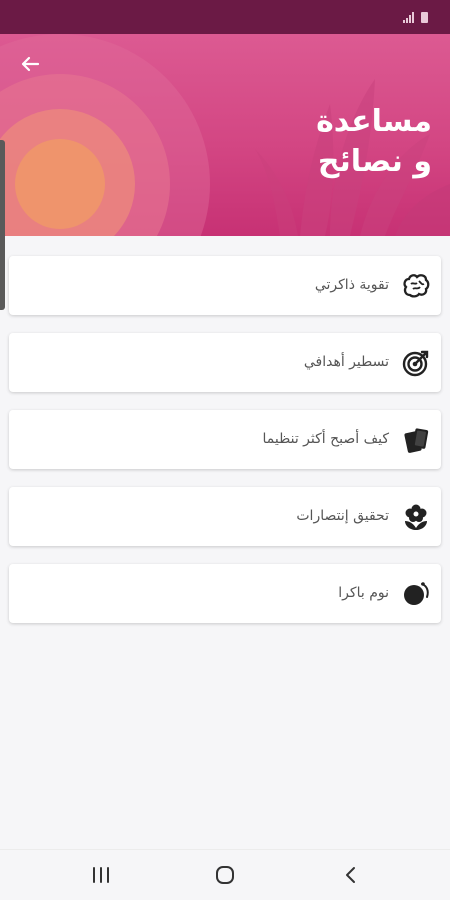 The image size is (450, 900). Describe the element at coordinates (2, 225) in the screenshot. I see `drawer-handle` at that location.